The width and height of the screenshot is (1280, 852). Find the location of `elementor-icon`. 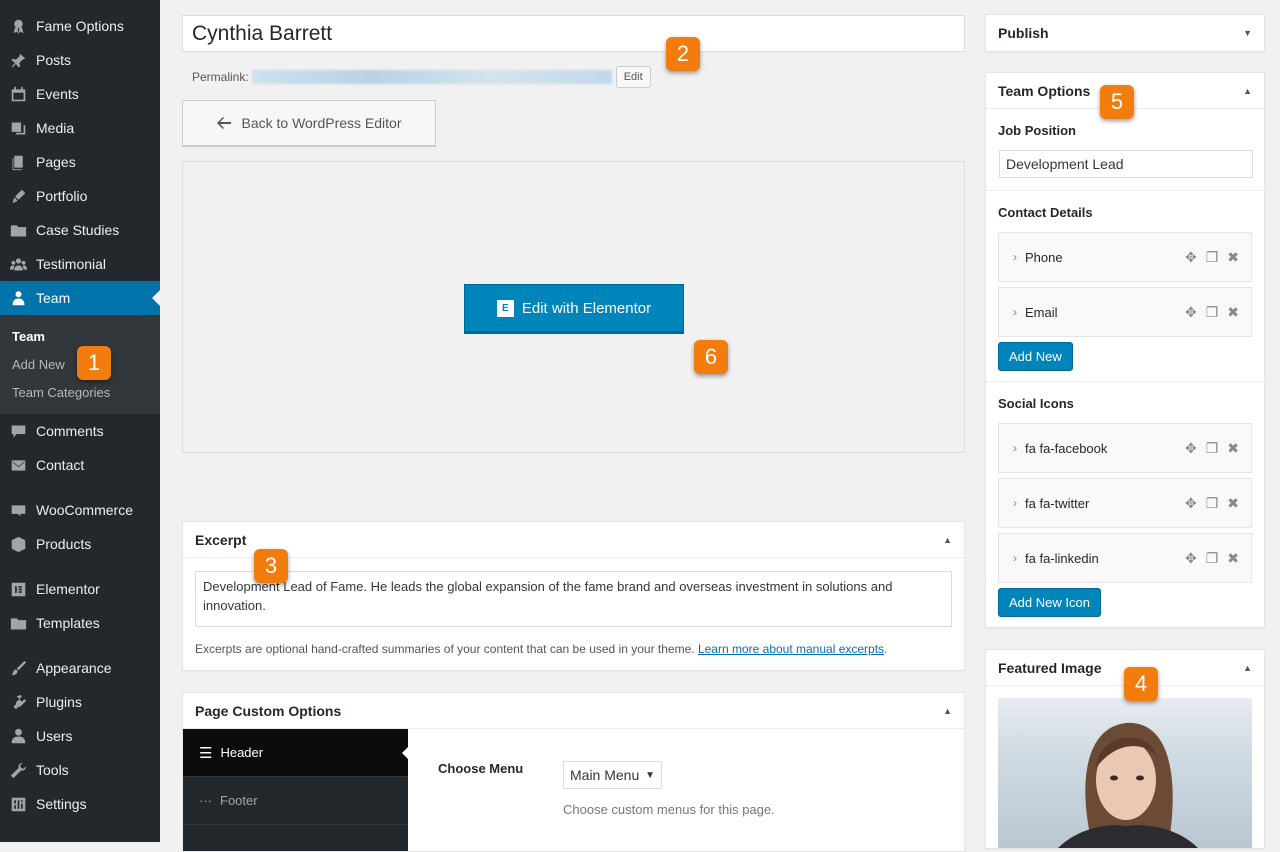

elementor-icon is located at coordinates (18, 589).